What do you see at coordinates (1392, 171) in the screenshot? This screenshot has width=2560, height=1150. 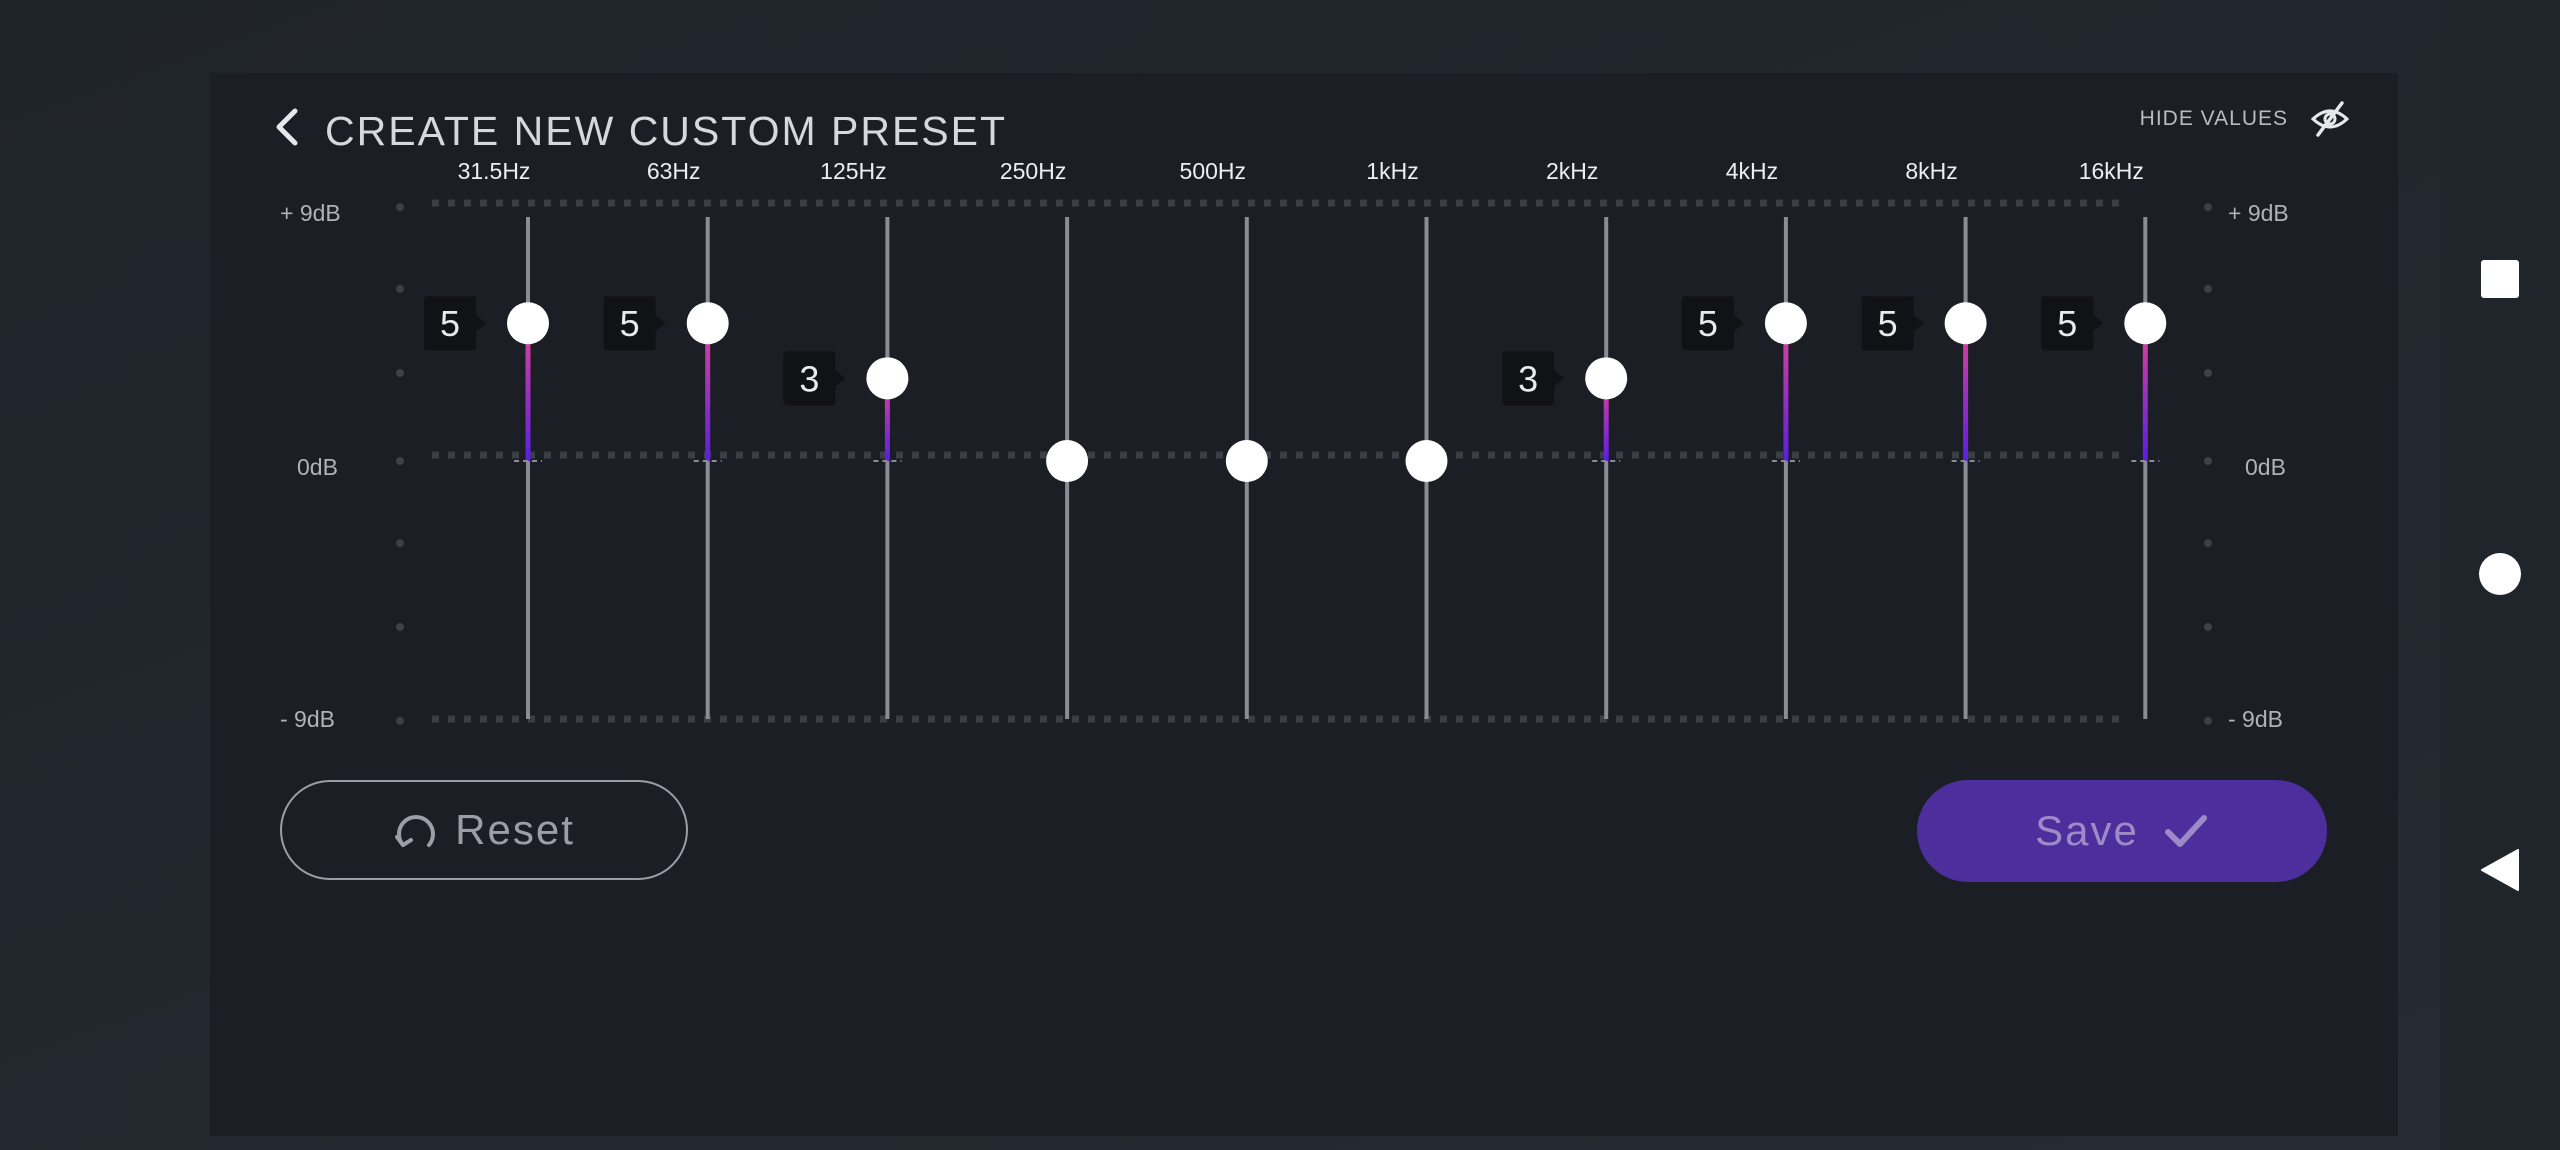 I see `band-label: 1kHz` at bounding box center [1392, 171].